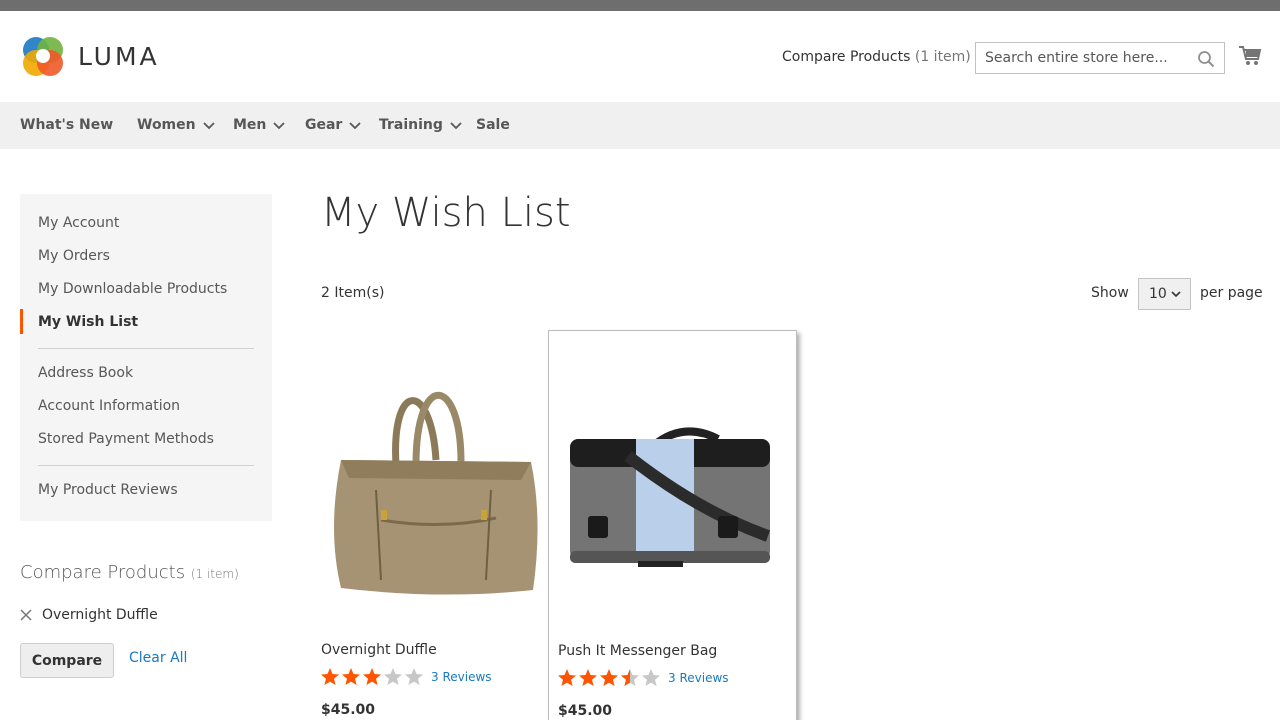 Image resolution: width=1280 pixels, height=720 pixels. Describe the element at coordinates (109, 406) in the screenshot. I see `sidebar-item-account-information: Account Information` at that location.